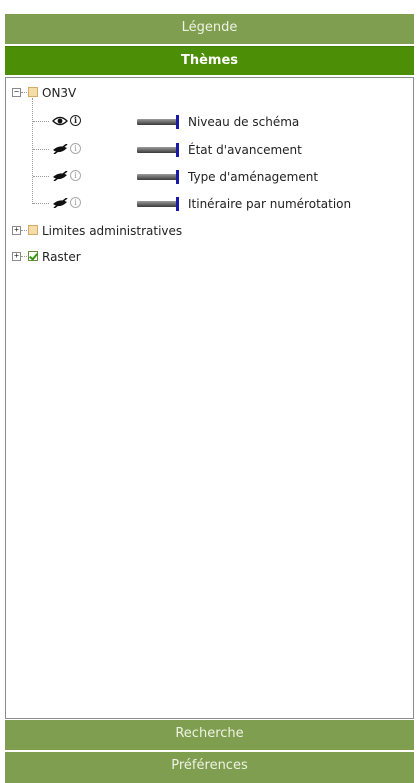 This screenshot has height=783, width=418. Describe the element at coordinates (61, 257) in the screenshot. I see `raster-label: Raster` at that location.